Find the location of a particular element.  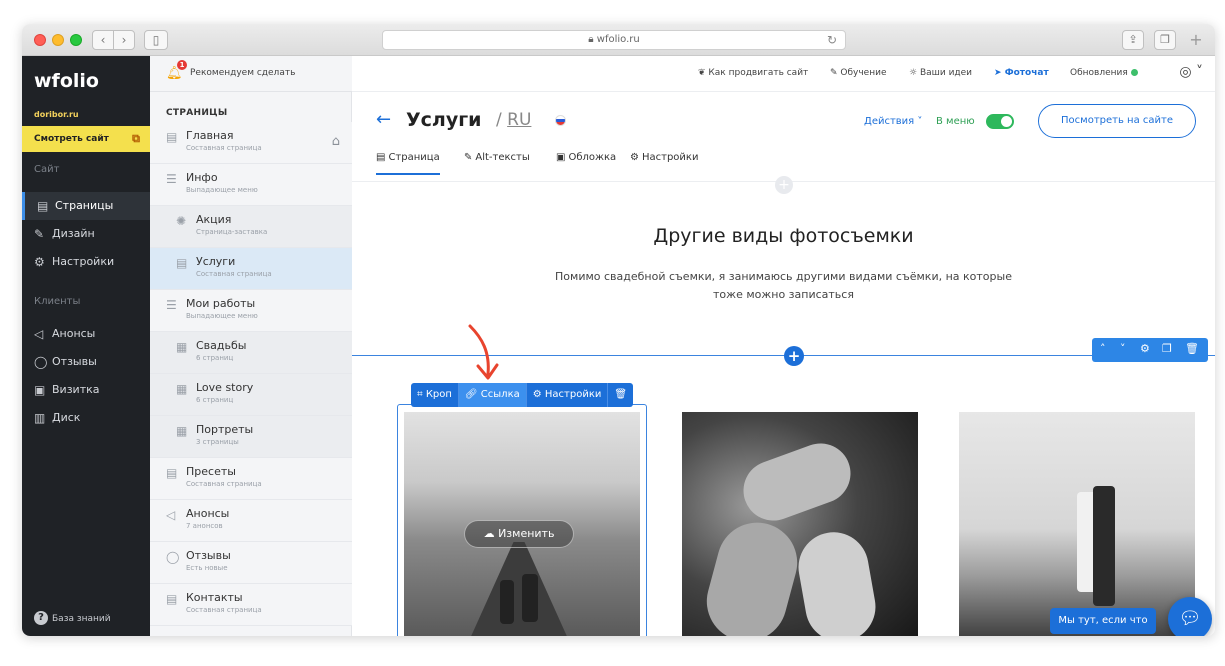

share-icon: ⇪ is located at coordinates (1133, 40).